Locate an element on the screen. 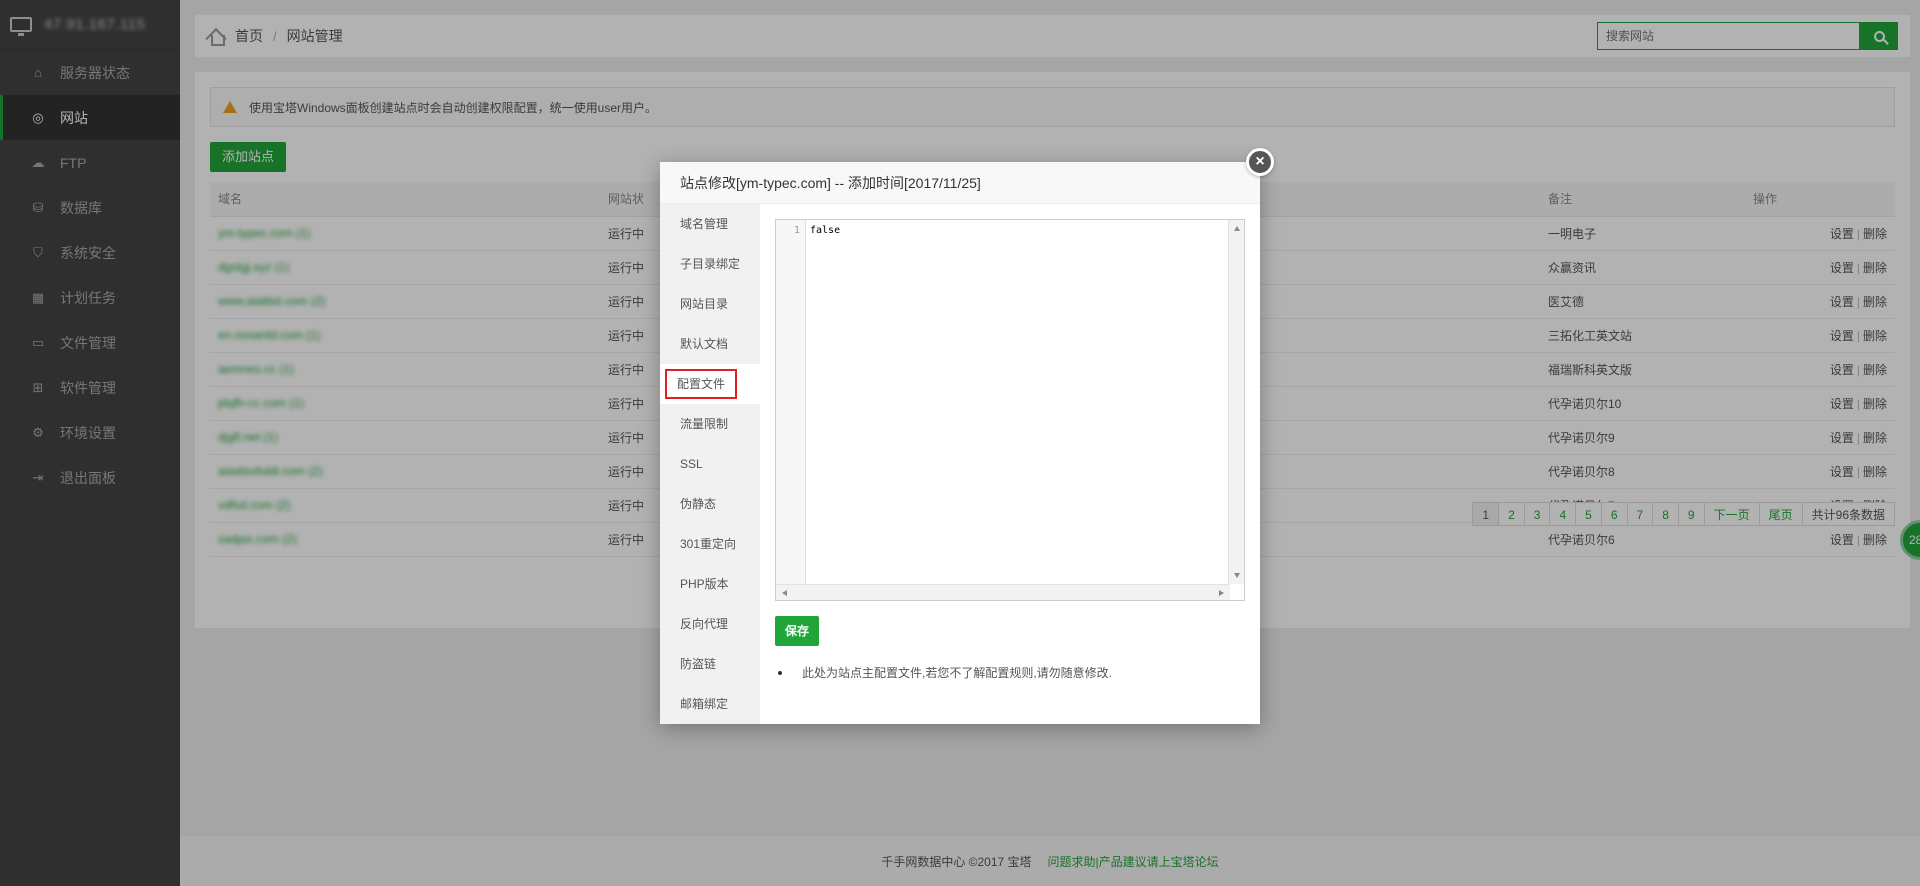 The height and width of the screenshot is (886, 1920). scroll-down-icon is located at coordinates (1237, 575).